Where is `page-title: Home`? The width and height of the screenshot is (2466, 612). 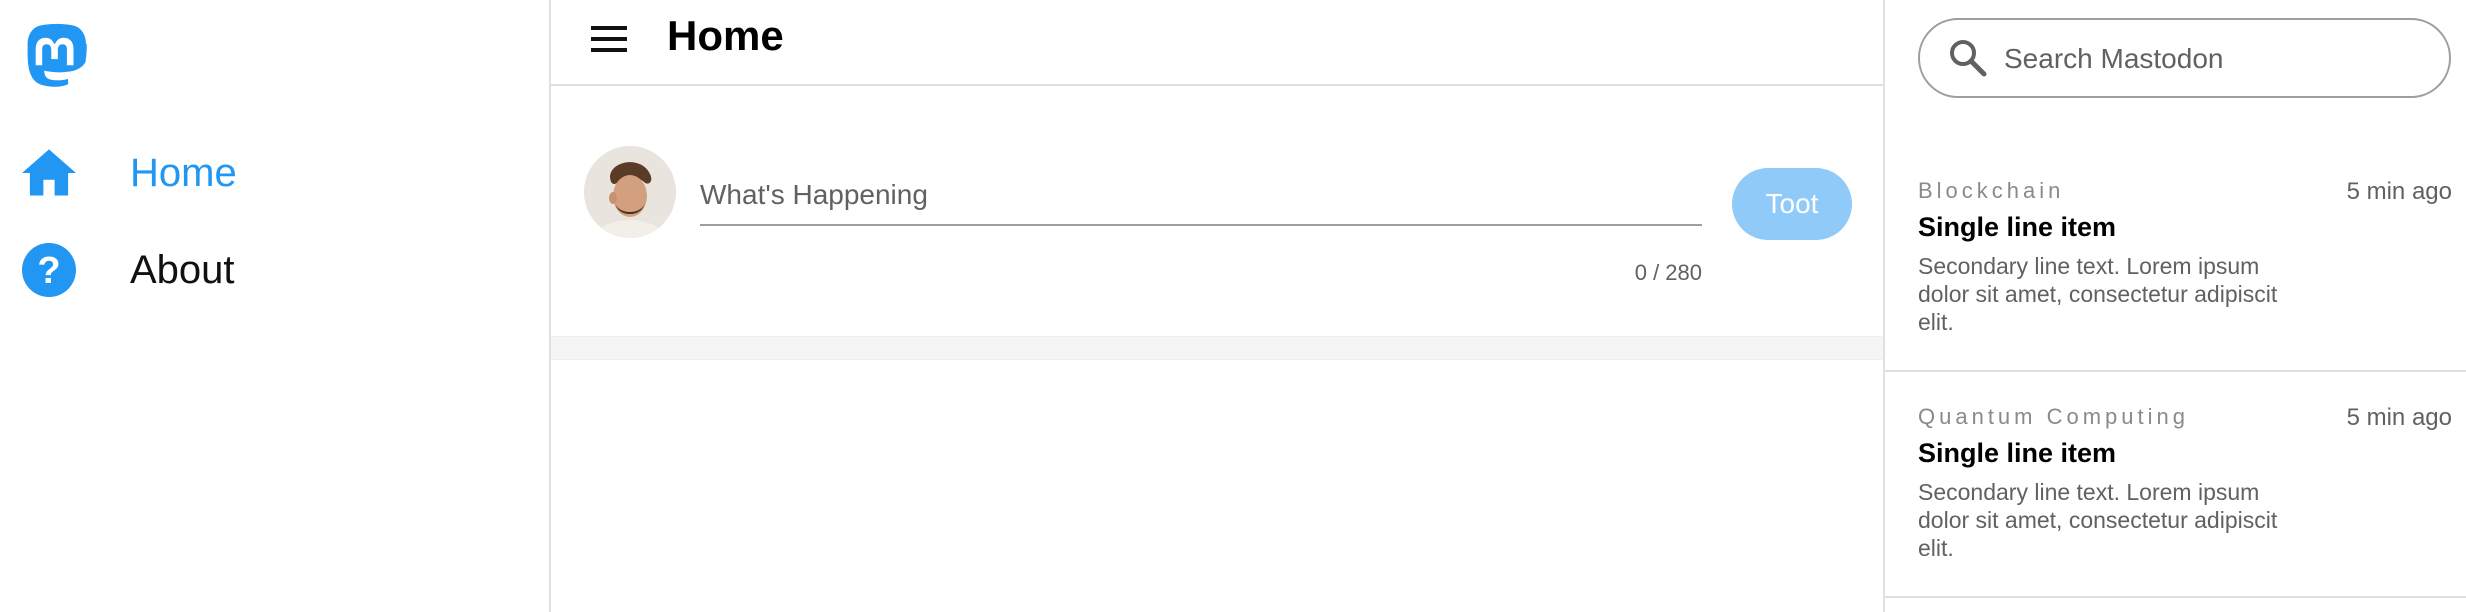 page-title: Home is located at coordinates (725, 35).